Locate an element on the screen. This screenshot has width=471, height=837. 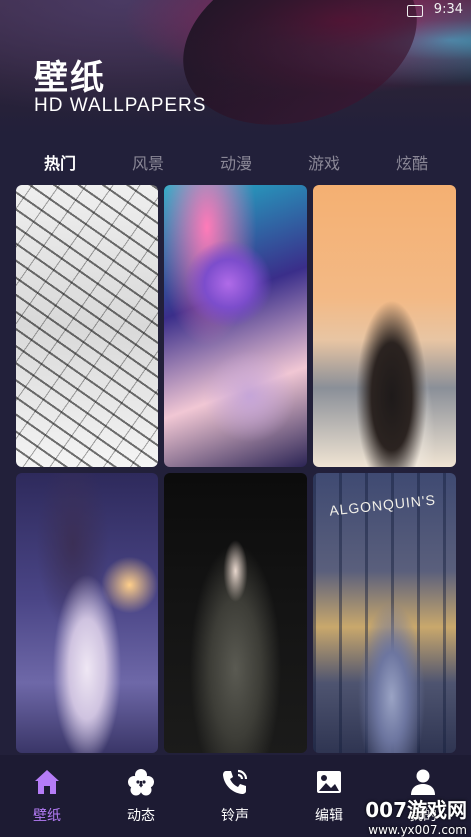
flower-icon is located at coordinates (141, 782).